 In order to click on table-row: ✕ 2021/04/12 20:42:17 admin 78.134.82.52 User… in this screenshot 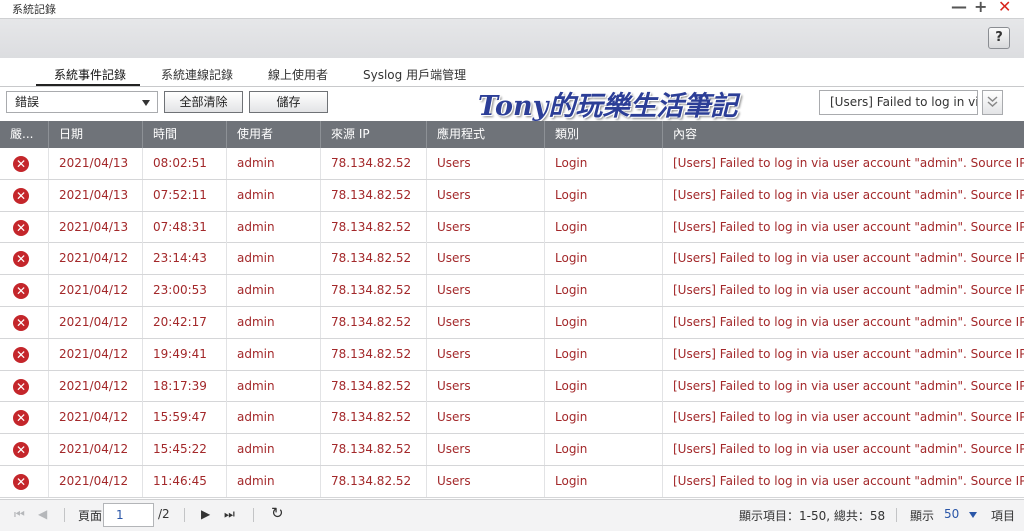, I will do `click(512, 322)`.